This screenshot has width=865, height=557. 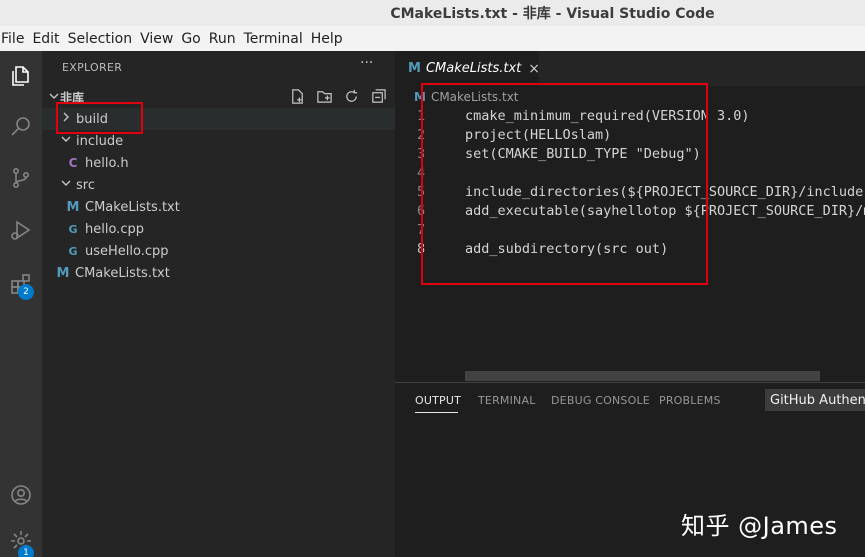 I want to click on horizontal-scrollbar, so click(x=642, y=376).